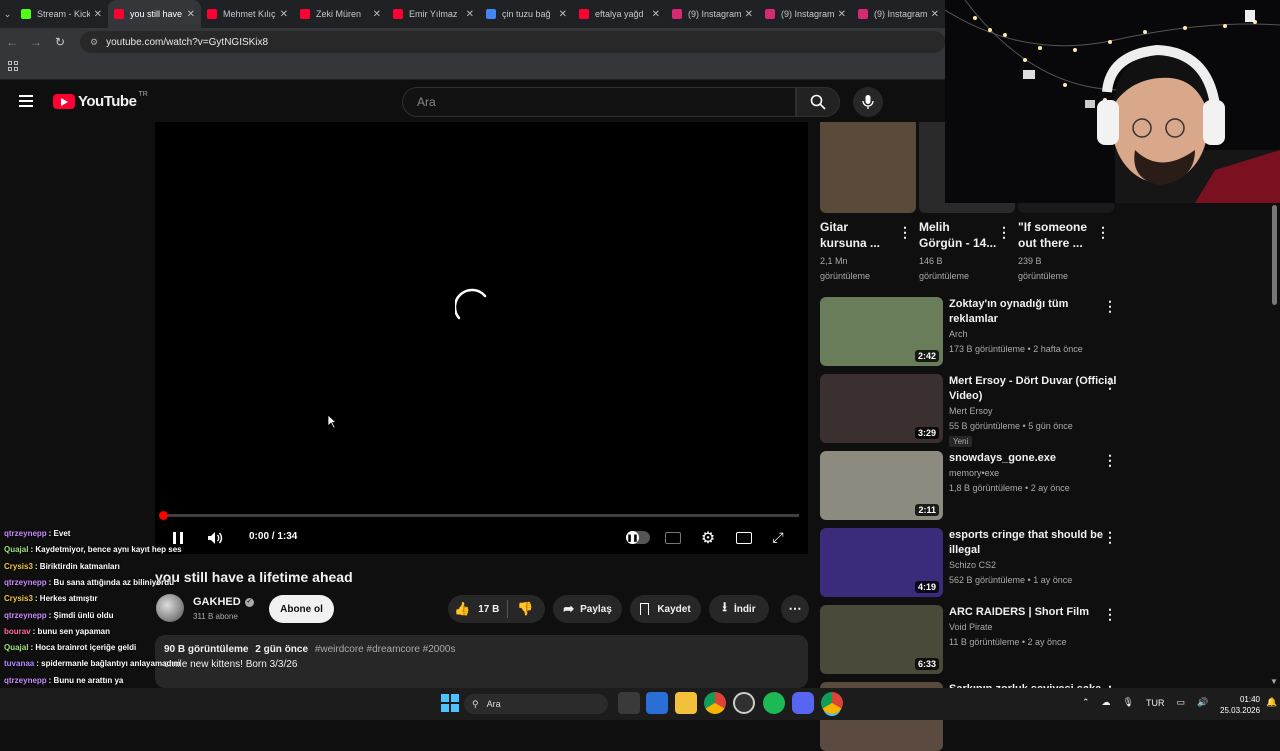 The height and width of the screenshot is (751, 1280). I want to click on short-title: Melih, so click(934, 227).